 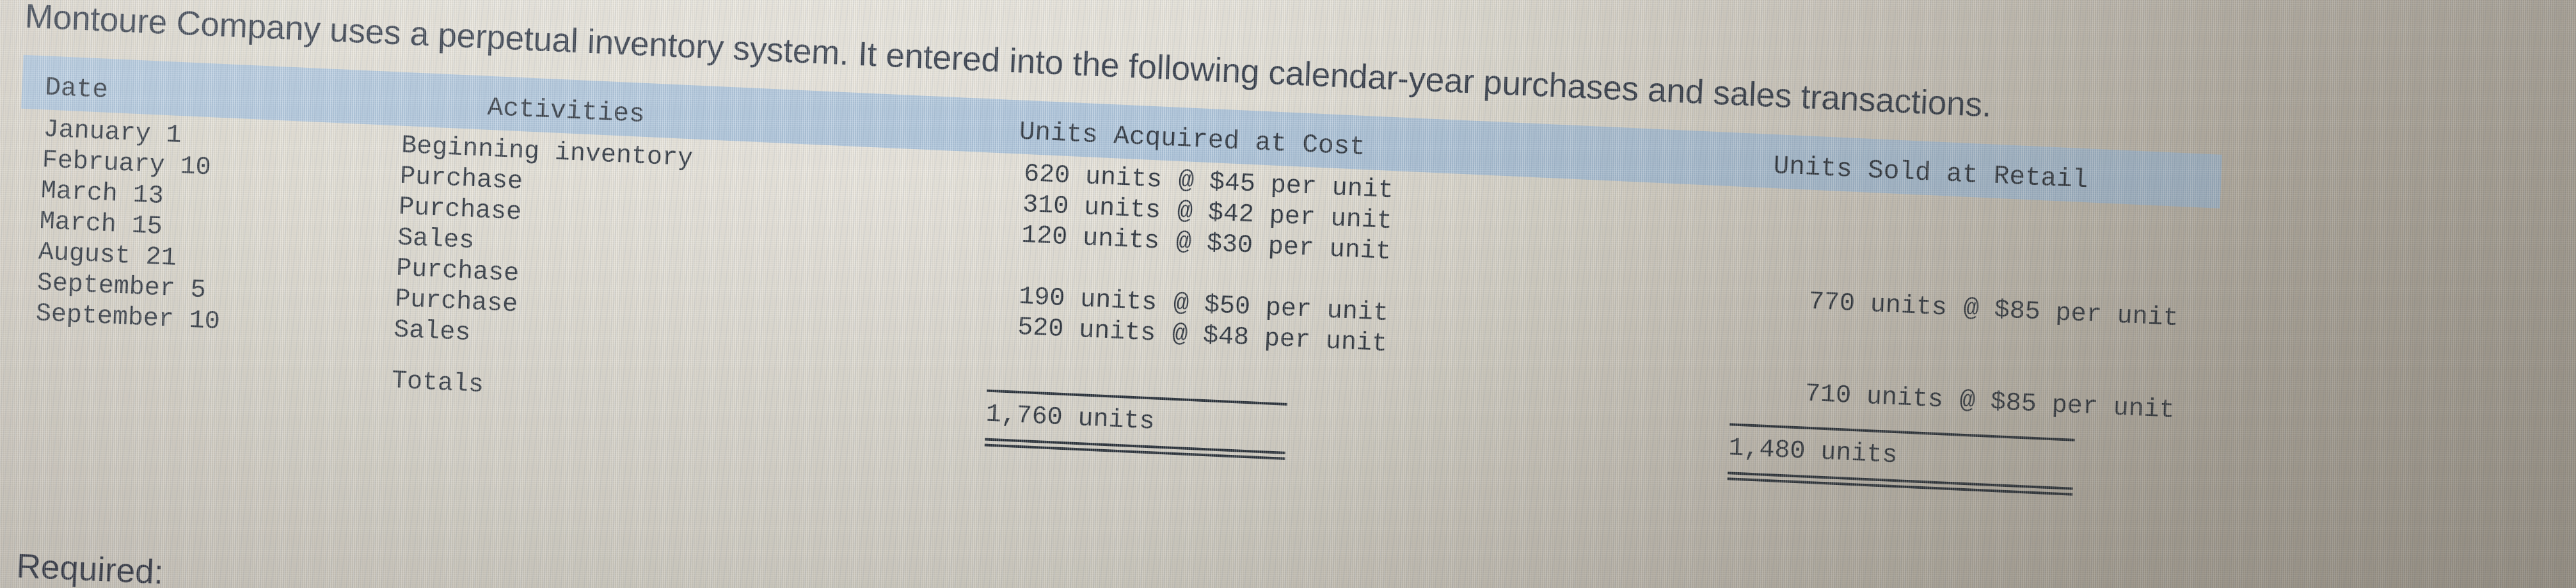 What do you see at coordinates (1070, 418) in the screenshot?
I see `total-acquired-value: 1,760 units` at bounding box center [1070, 418].